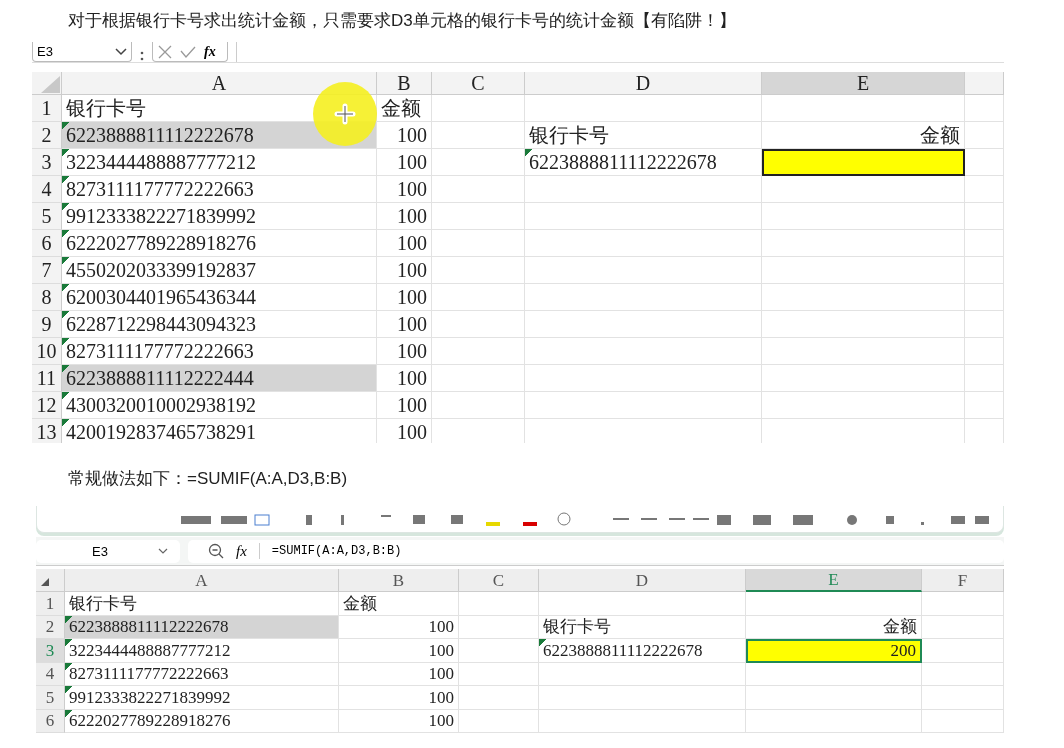 The image size is (1064, 748). What do you see at coordinates (219, 297) in the screenshot?
I see `table-cell: 6200304401965436344` at bounding box center [219, 297].